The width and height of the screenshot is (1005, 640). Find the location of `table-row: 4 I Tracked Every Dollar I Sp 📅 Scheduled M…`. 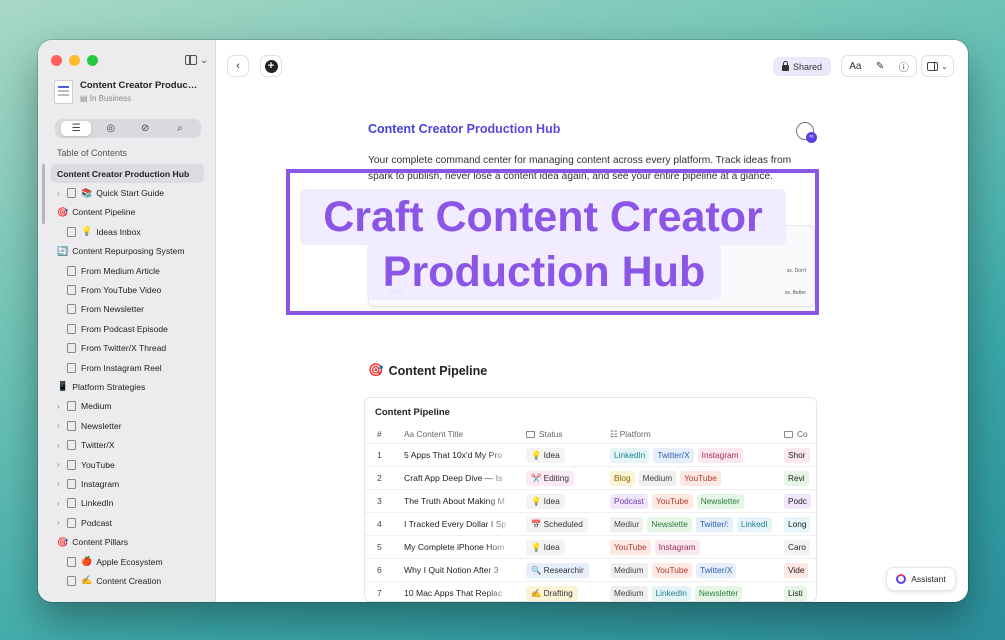

table-row: 4 I Tracked Every Dollar I Sp 📅 Scheduled M… is located at coordinates (590, 524).